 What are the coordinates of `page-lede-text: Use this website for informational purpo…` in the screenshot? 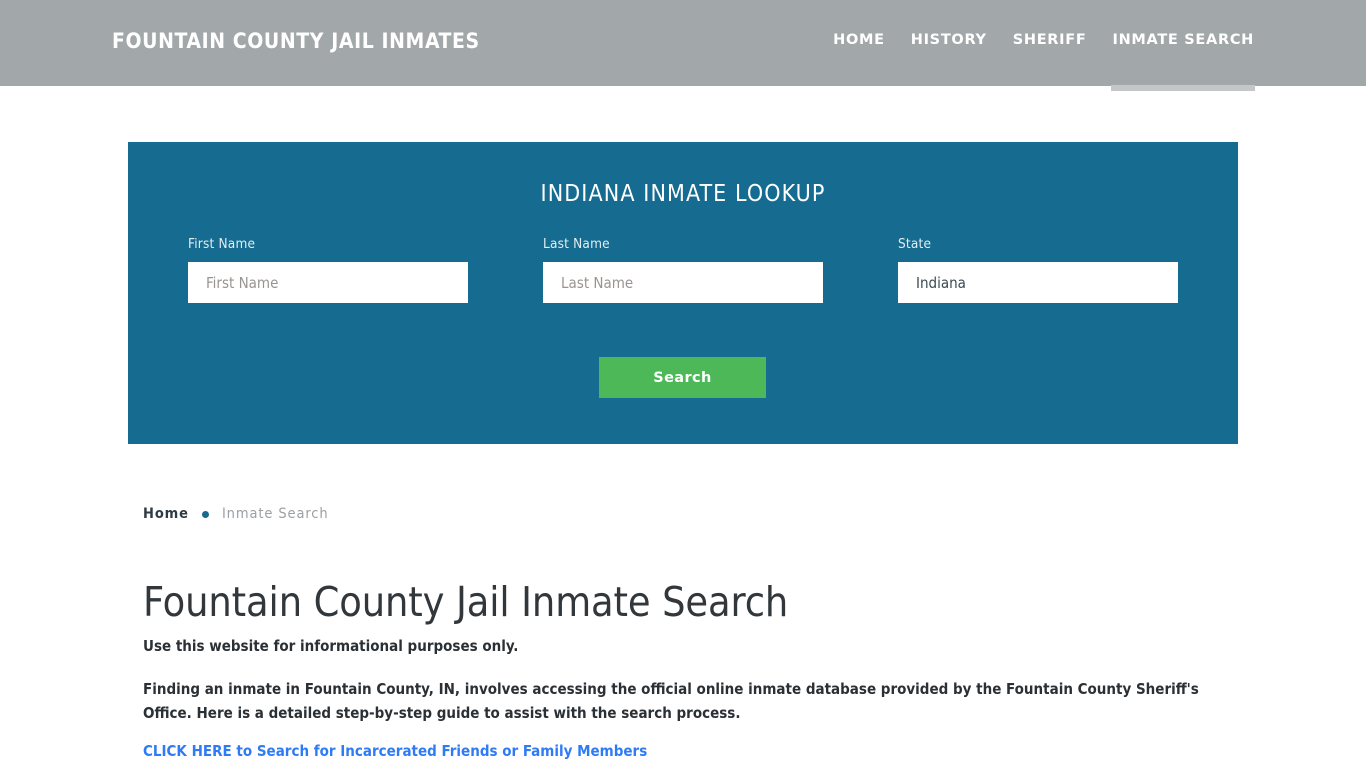 It's located at (331, 646).